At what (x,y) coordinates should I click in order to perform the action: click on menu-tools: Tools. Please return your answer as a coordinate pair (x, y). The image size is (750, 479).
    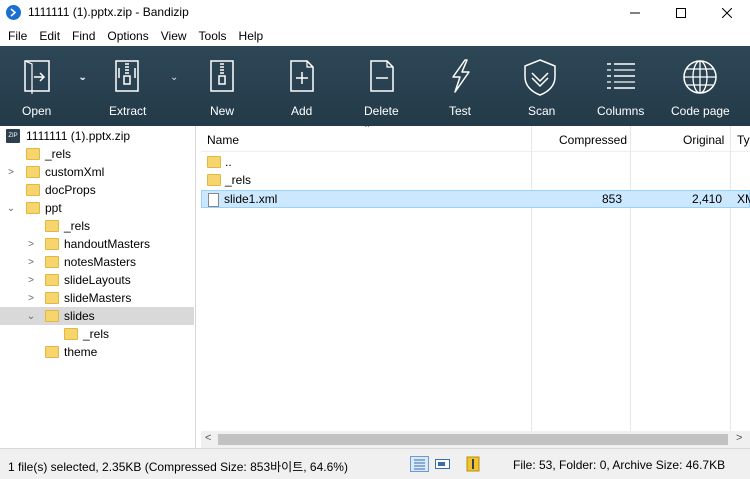
    Looking at the image, I should click on (213, 36).